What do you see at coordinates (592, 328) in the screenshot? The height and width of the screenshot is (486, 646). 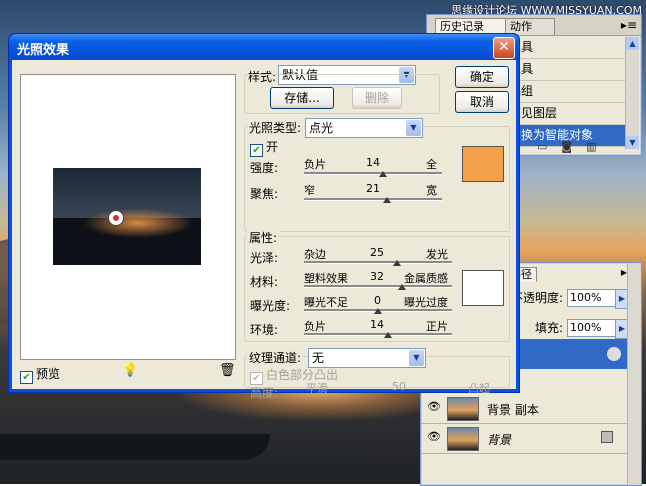 I see `fill-field: 100%` at bounding box center [592, 328].